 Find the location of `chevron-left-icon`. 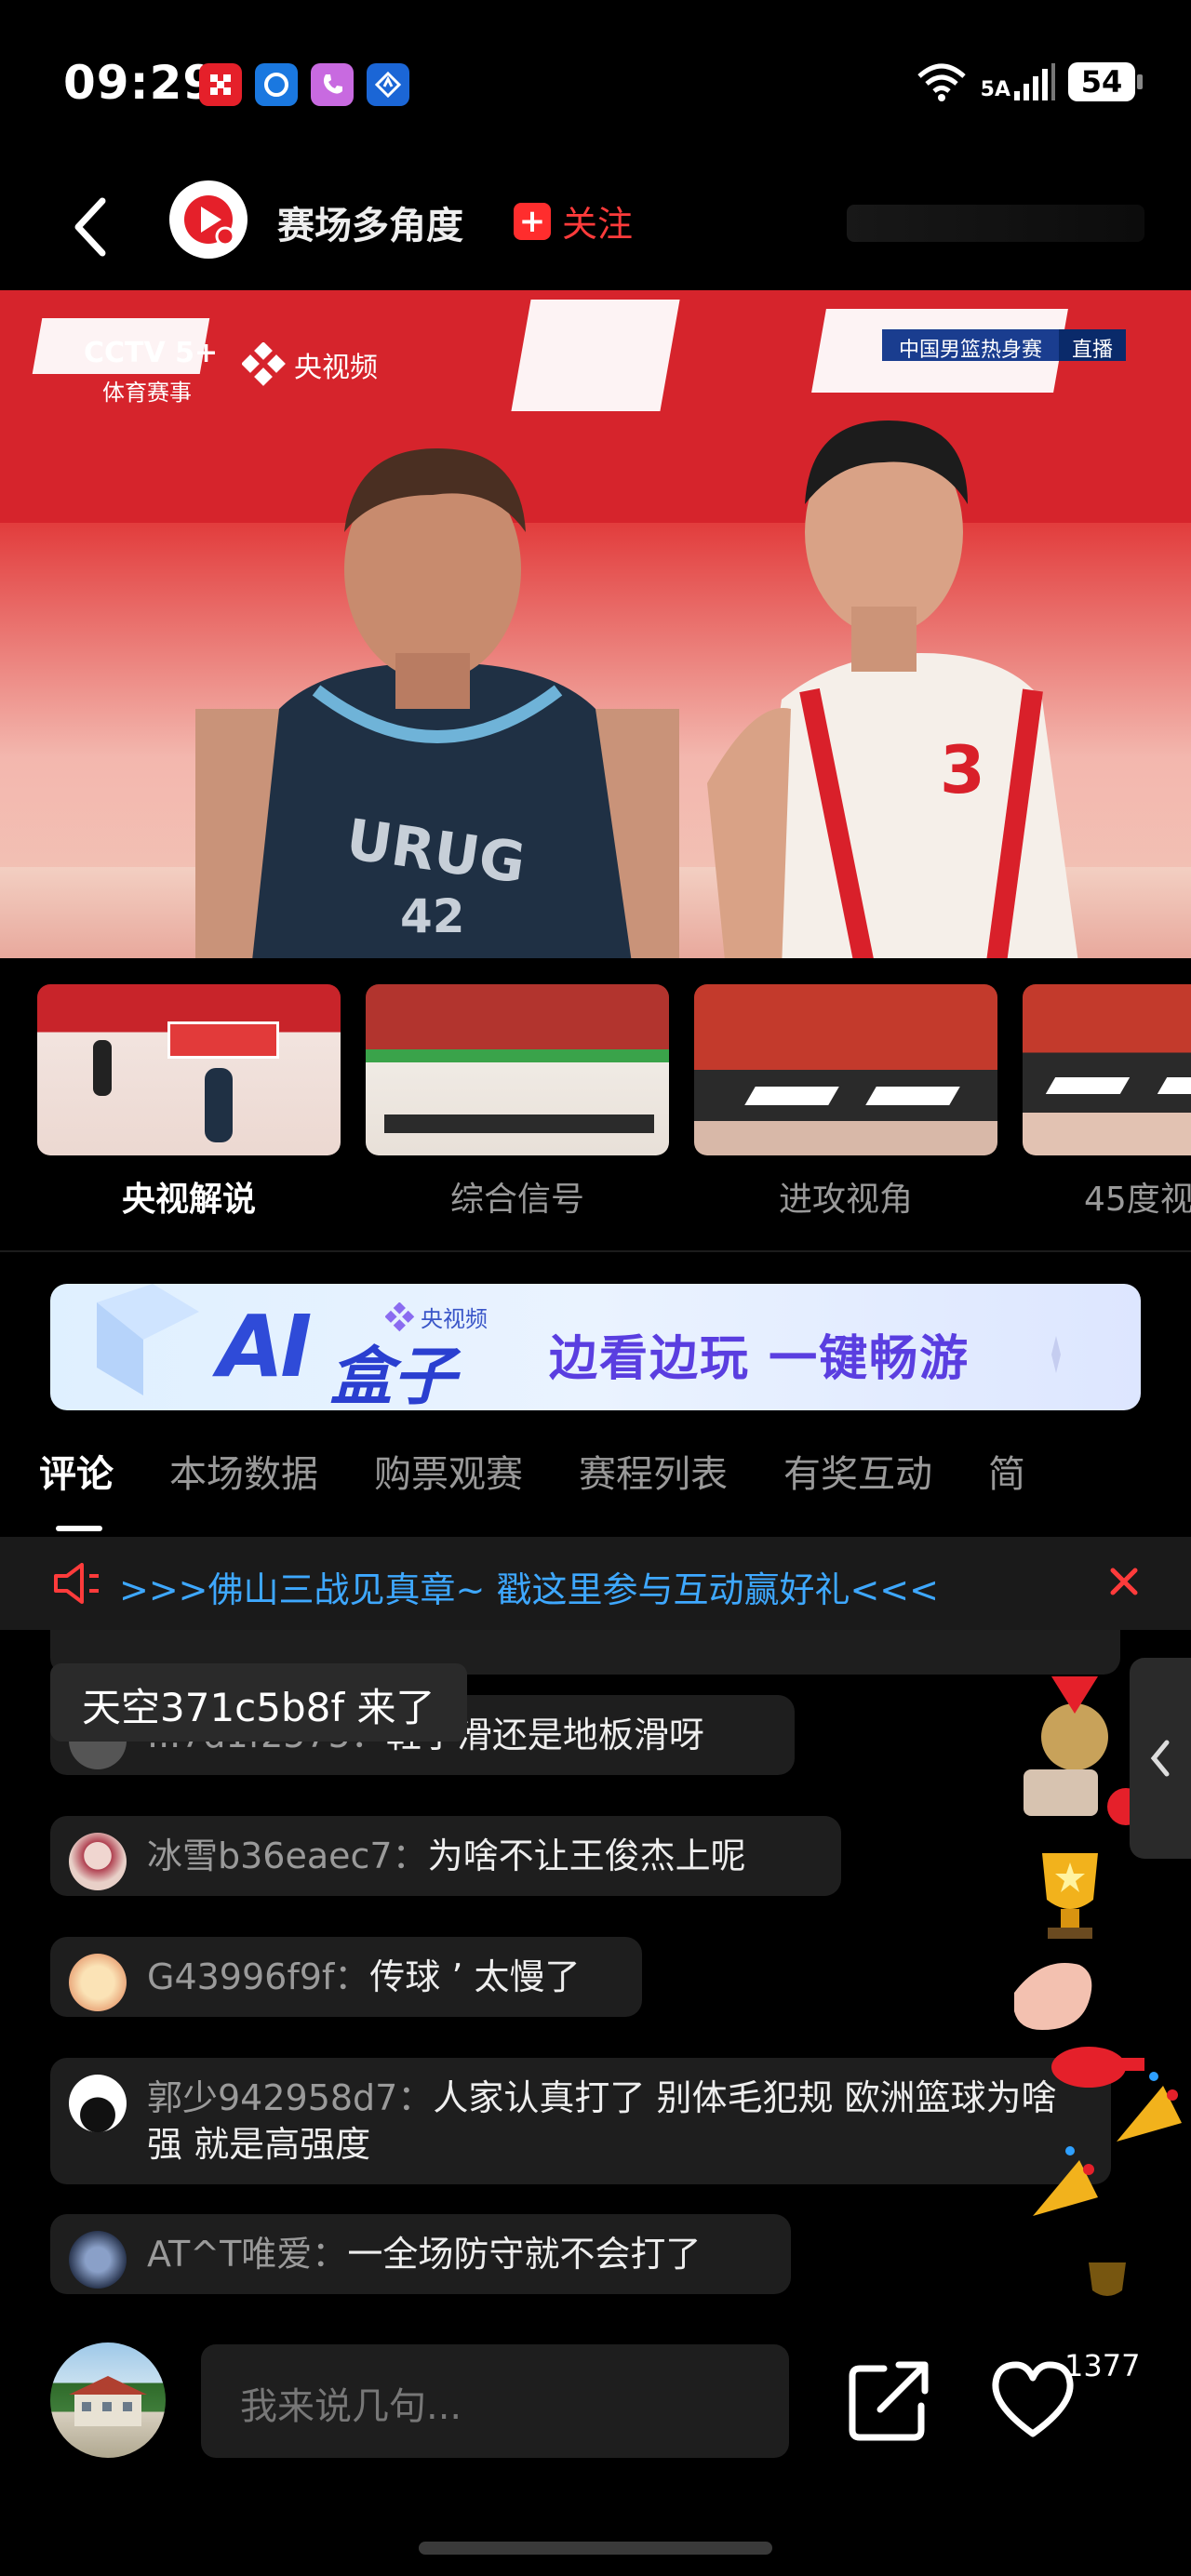

chevron-left-icon is located at coordinates (1160, 1758).